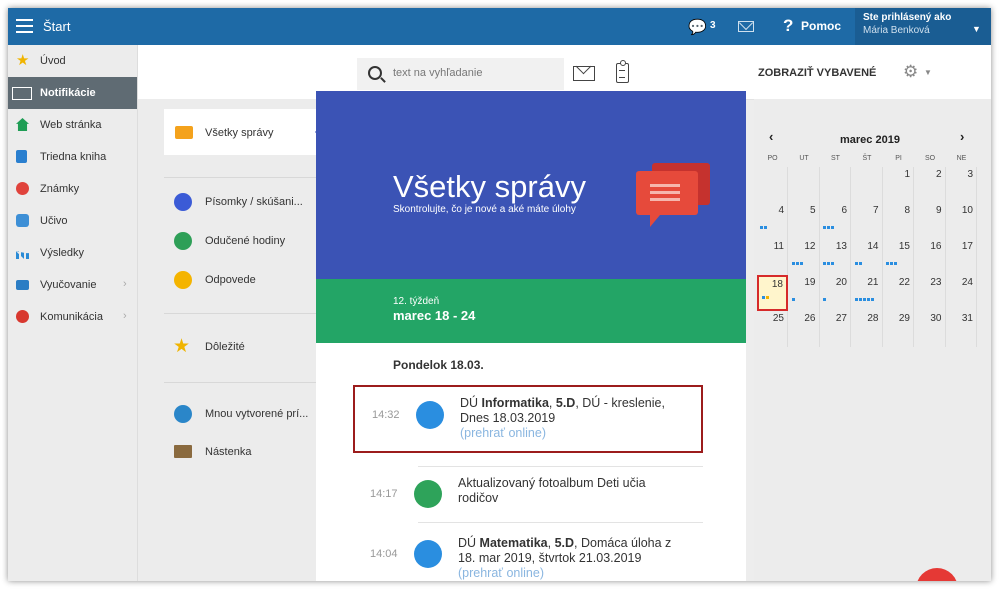  Describe the element at coordinates (72, 157) in the screenshot. I see `sidebar-item-triedna-kniha: Triedna kniha` at that location.